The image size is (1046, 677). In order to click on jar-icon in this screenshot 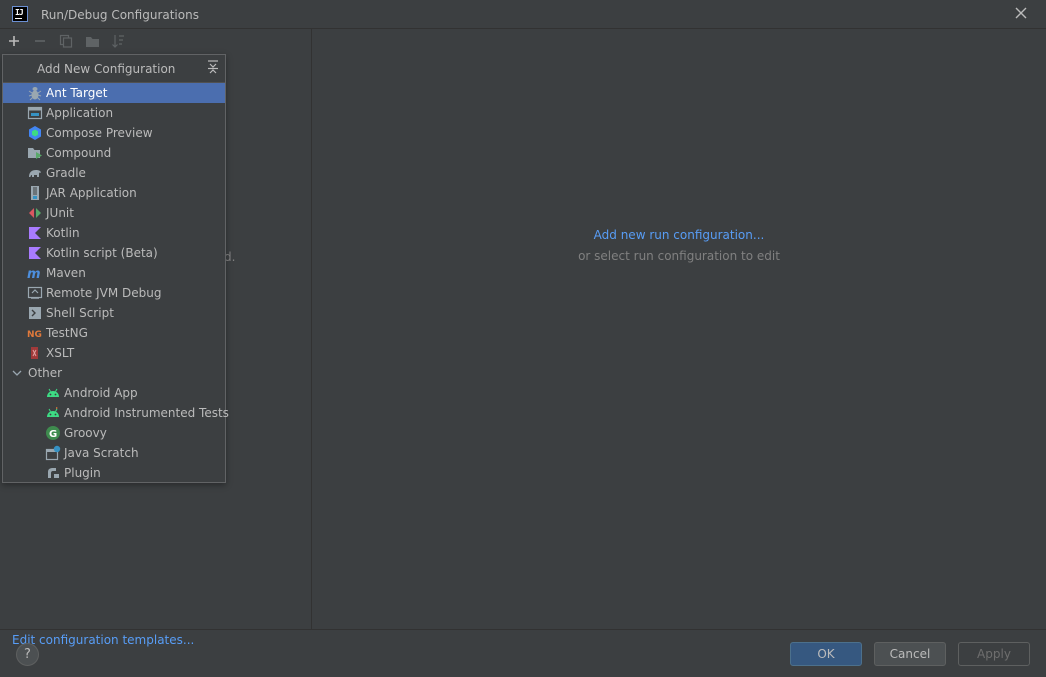, I will do `click(35, 193)`.